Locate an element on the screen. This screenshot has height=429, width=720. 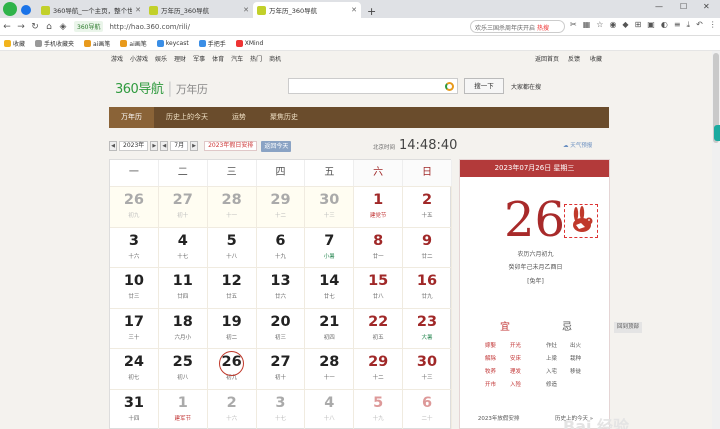
tab-calendar: 万年历 is located at coordinates (131, 117).